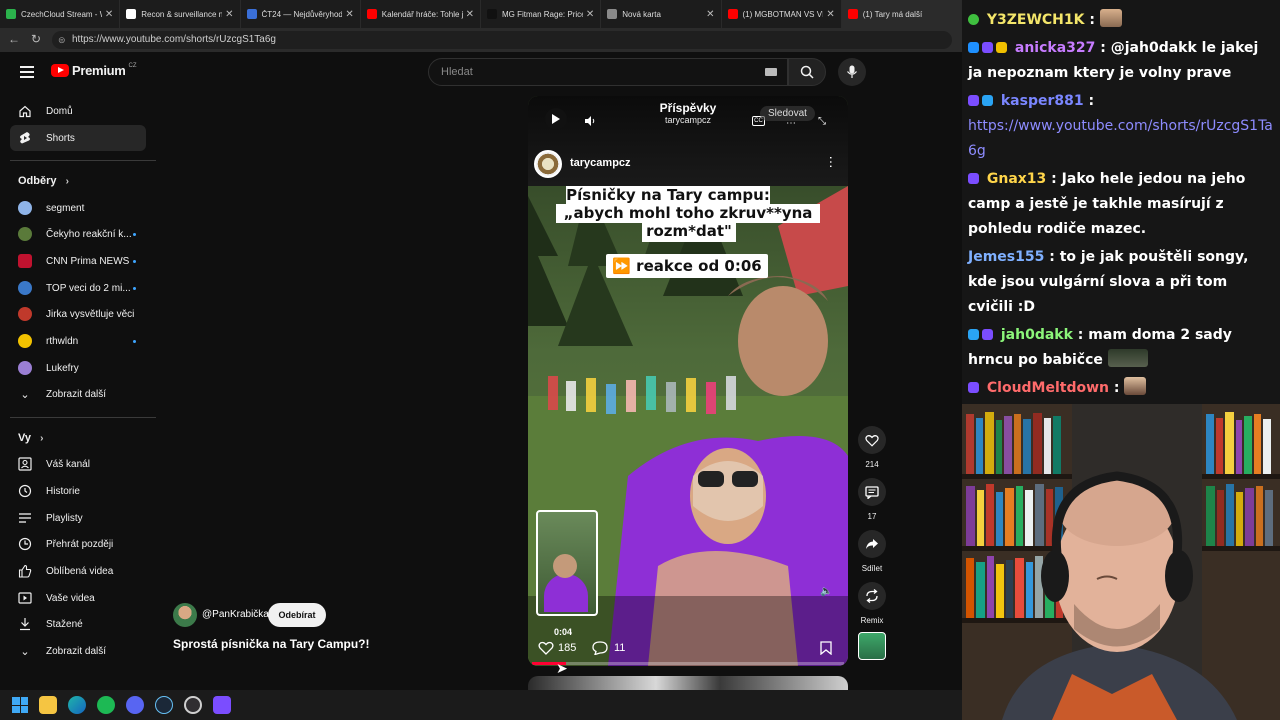 The width and height of the screenshot is (1280, 720). What do you see at coordinates (557, 648) in the screenshot?
I see `inner-like: 185` at bounding box center [557, 648].